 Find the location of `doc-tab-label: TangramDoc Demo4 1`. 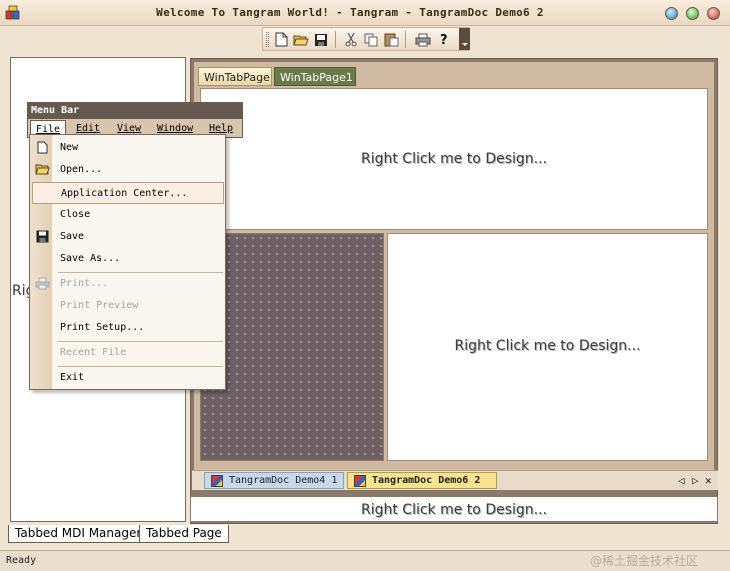

doc-tab-label: TangramDoc Demo4 1 is located at coordinates (283, 480).